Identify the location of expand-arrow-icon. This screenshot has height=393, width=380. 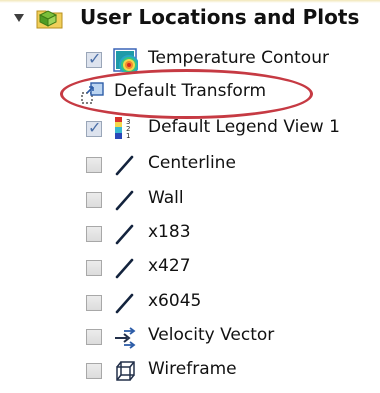
(19, 18).